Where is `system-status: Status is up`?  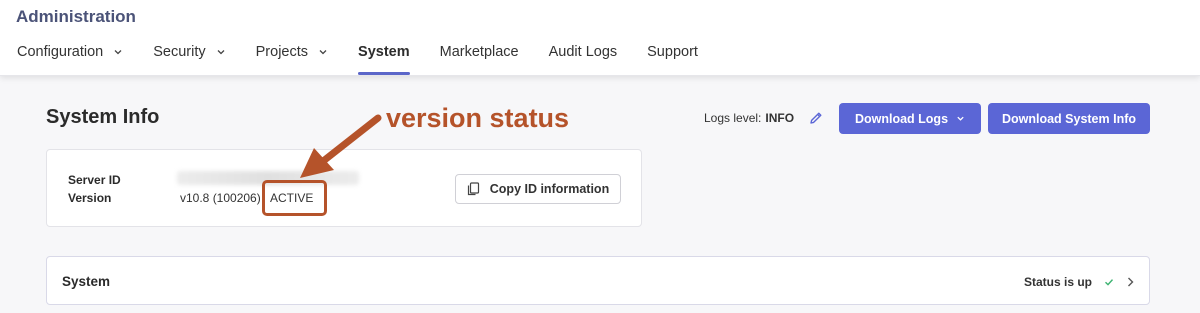
system-status: Status is up is located at coordinates (1058, 282).